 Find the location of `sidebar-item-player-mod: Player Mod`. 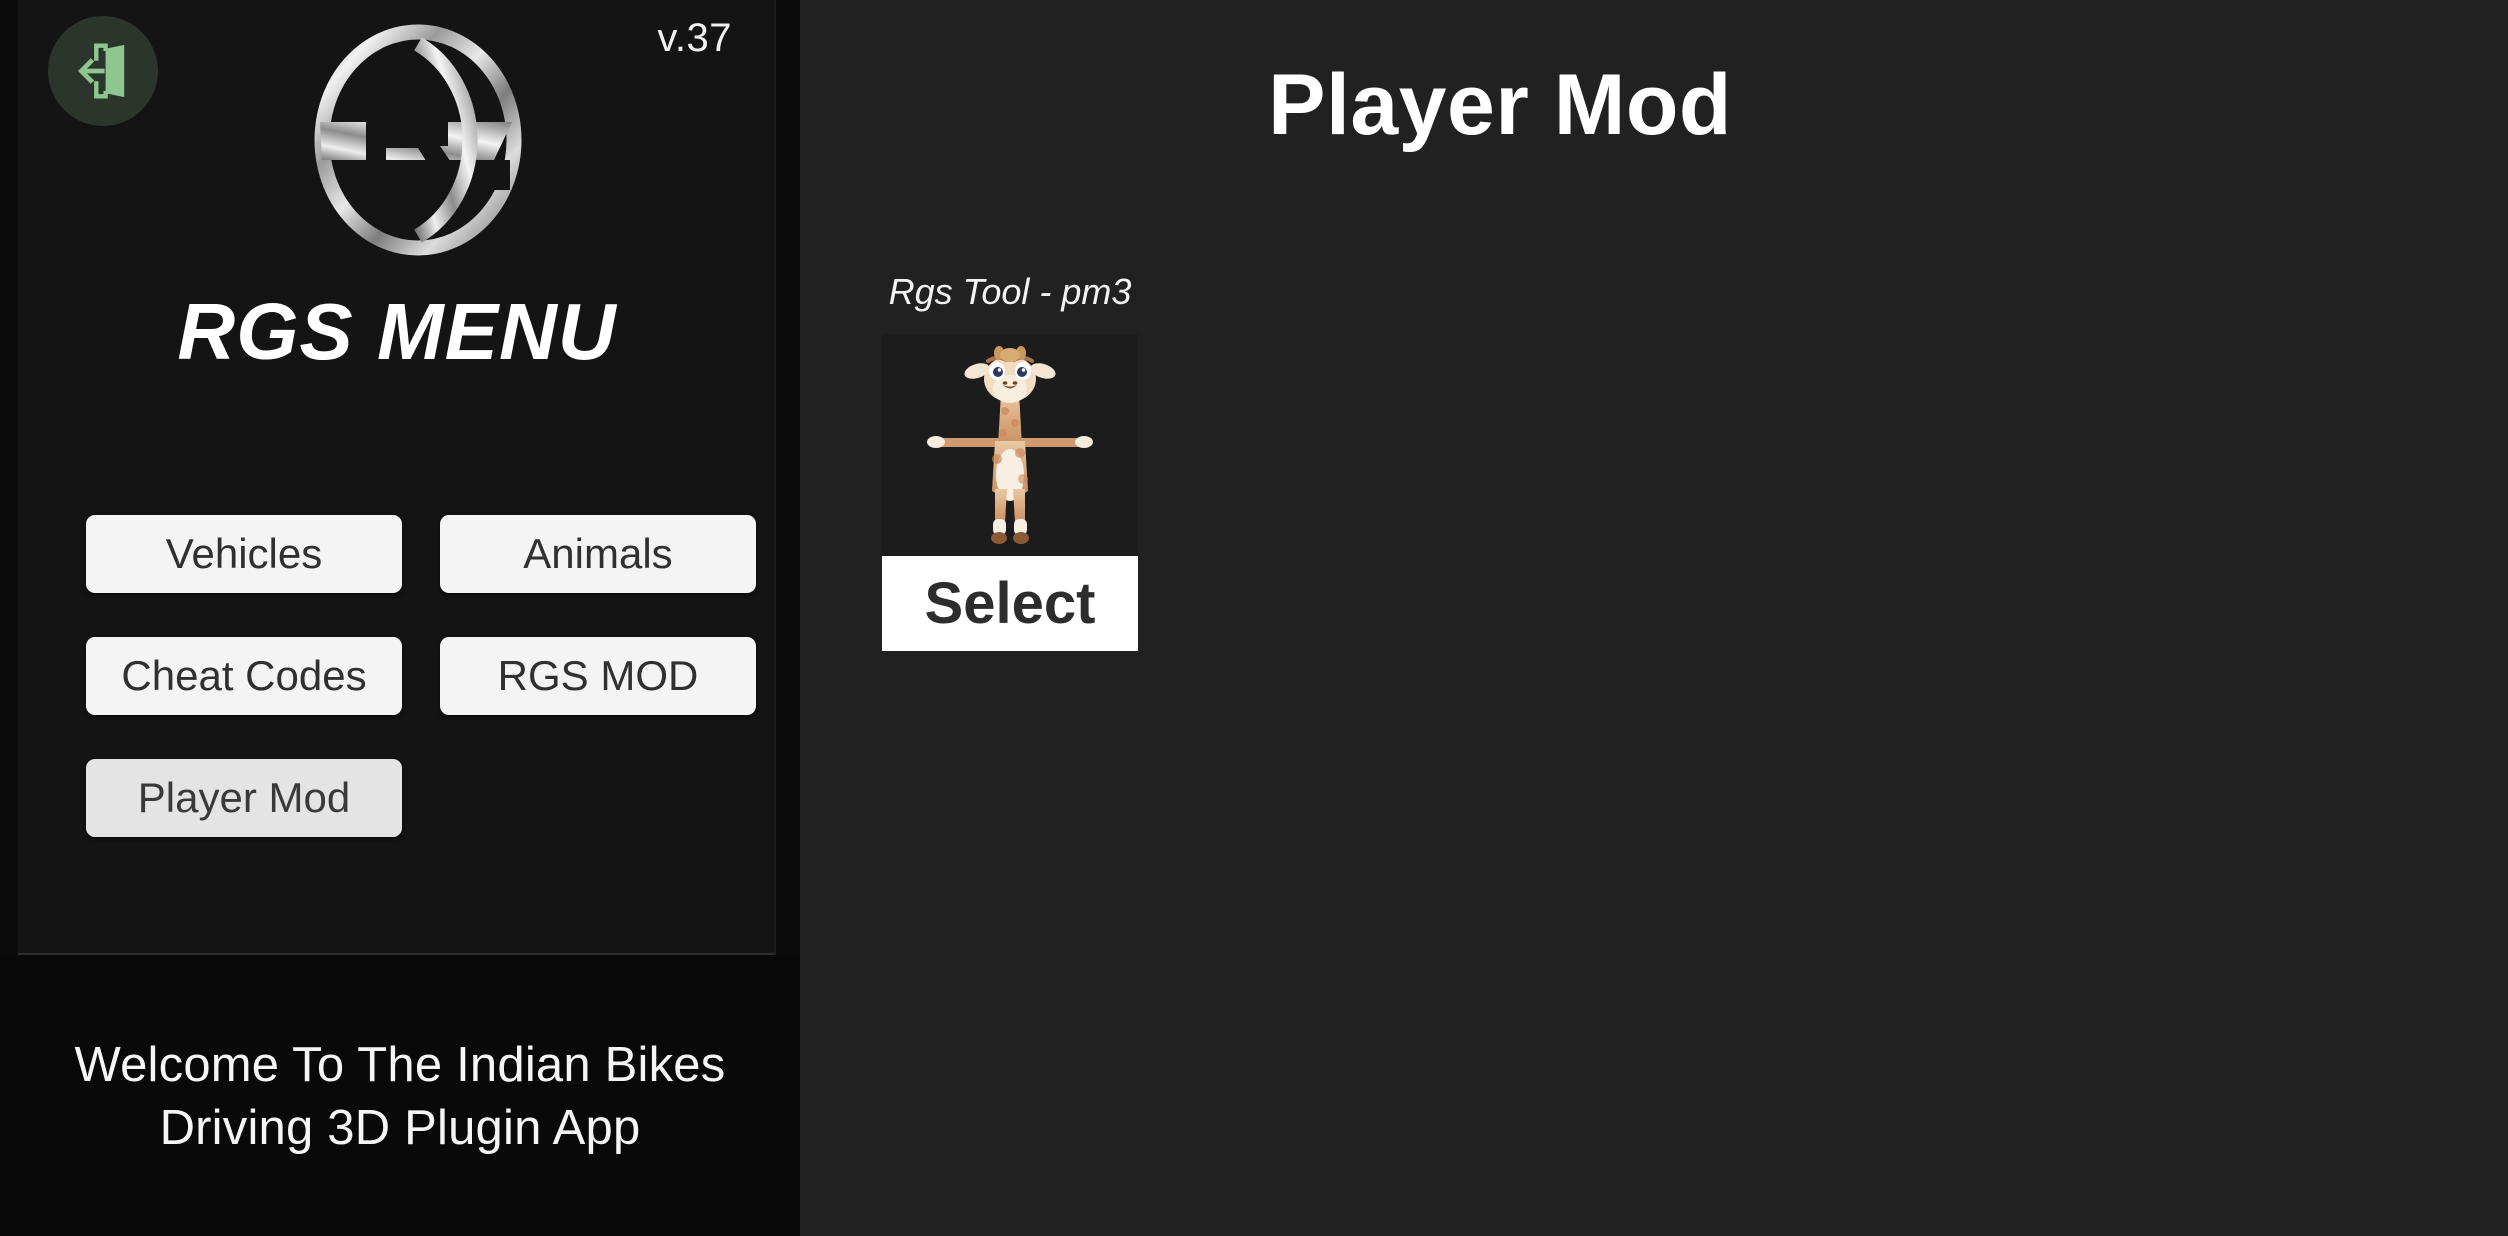

sidebar-item-player-mod: Player Mod is located at coordinates (244, 798).